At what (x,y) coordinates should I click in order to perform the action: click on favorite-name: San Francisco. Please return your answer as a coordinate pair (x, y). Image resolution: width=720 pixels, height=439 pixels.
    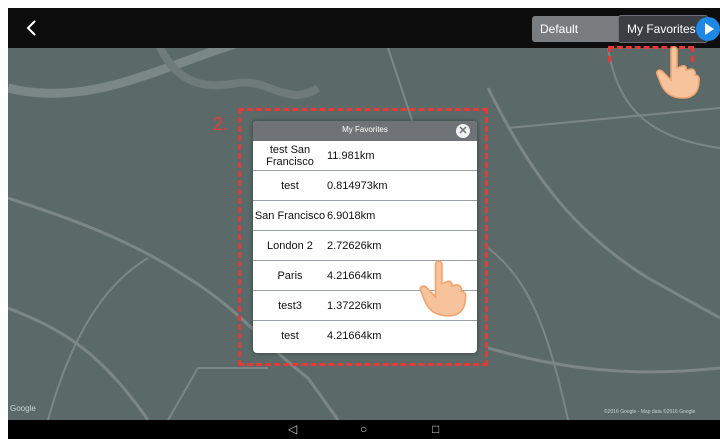
    Looking at the image, I should click on (290, 215).